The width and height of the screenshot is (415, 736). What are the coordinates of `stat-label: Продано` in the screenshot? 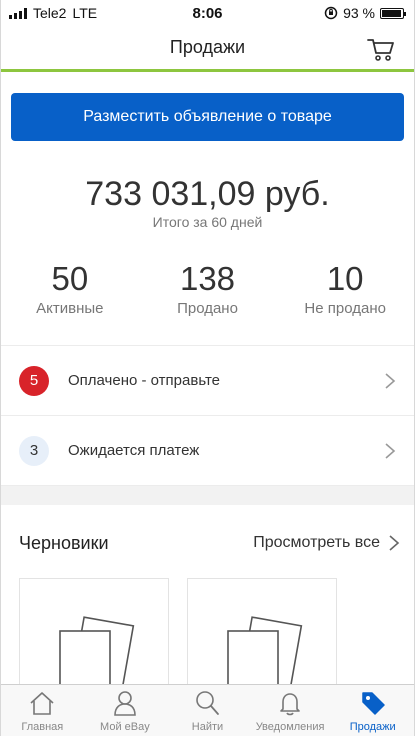 It's located at (207, 308).